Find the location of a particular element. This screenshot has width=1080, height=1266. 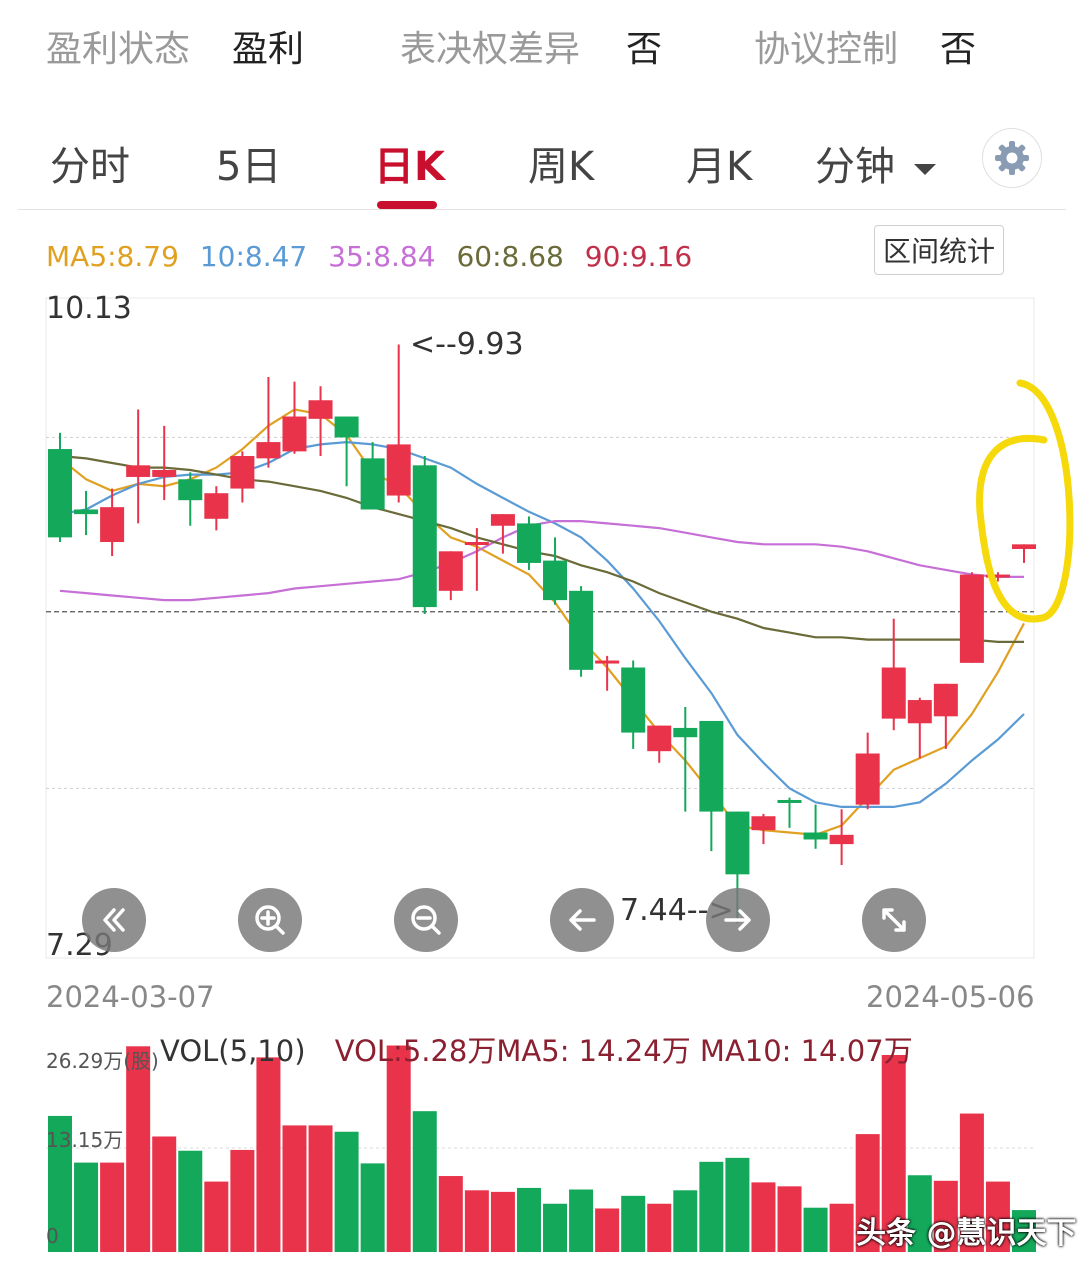

scroll-right-button is located at coordinates (738, 920).